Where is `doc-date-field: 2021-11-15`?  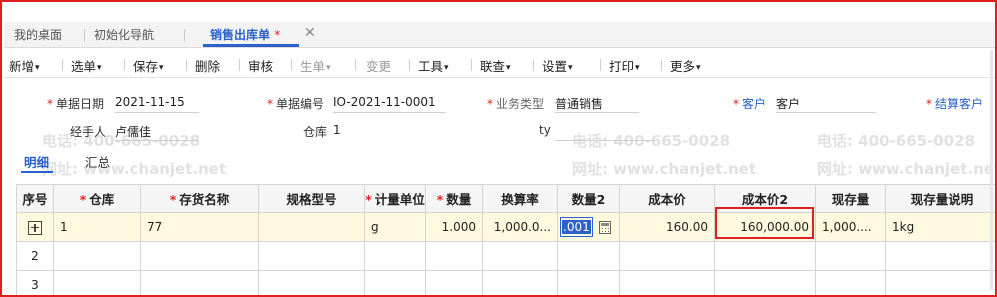
doc-date-field: 2021-11-15 is located at coordinates (157, 104).